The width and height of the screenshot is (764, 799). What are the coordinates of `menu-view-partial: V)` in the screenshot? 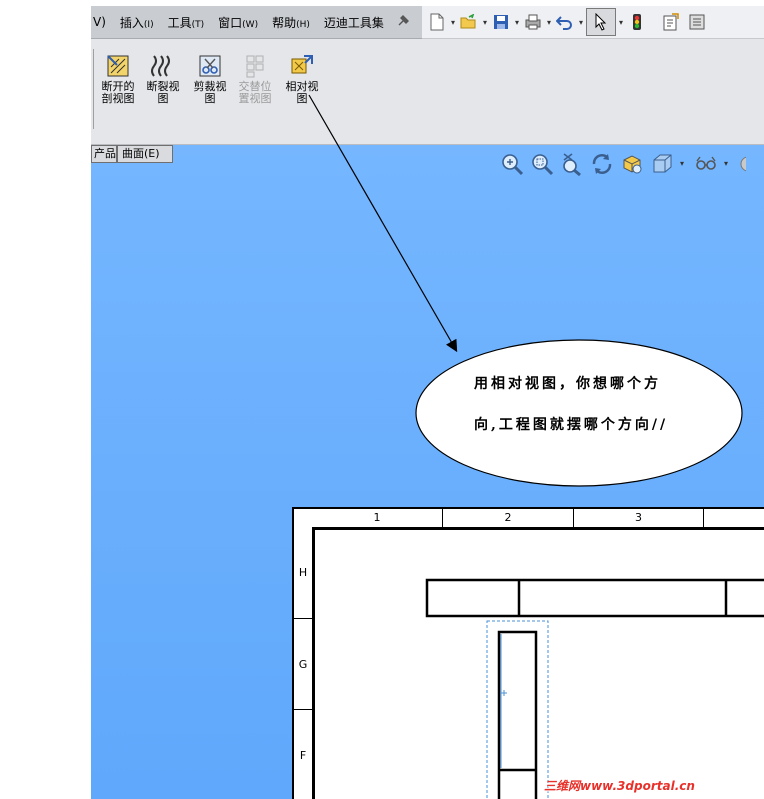 It's located at (102, 22).